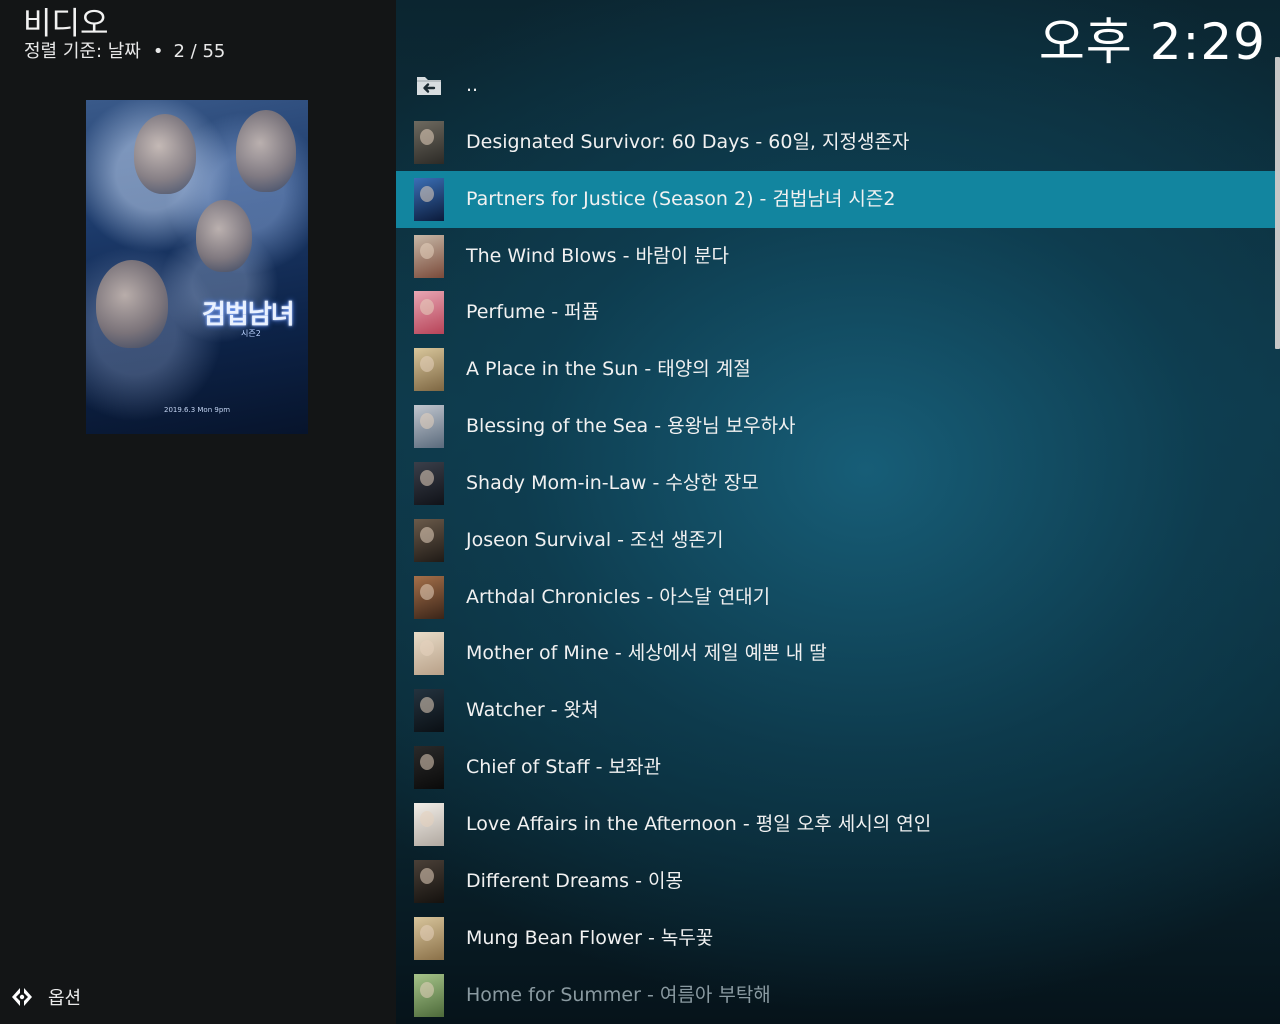 This screenshot has height=1024, width=1280. Describe the element at coordinates (82, 51) in the screenshot. I see `sort-label: 정렬 기준: 날짜` at that location.